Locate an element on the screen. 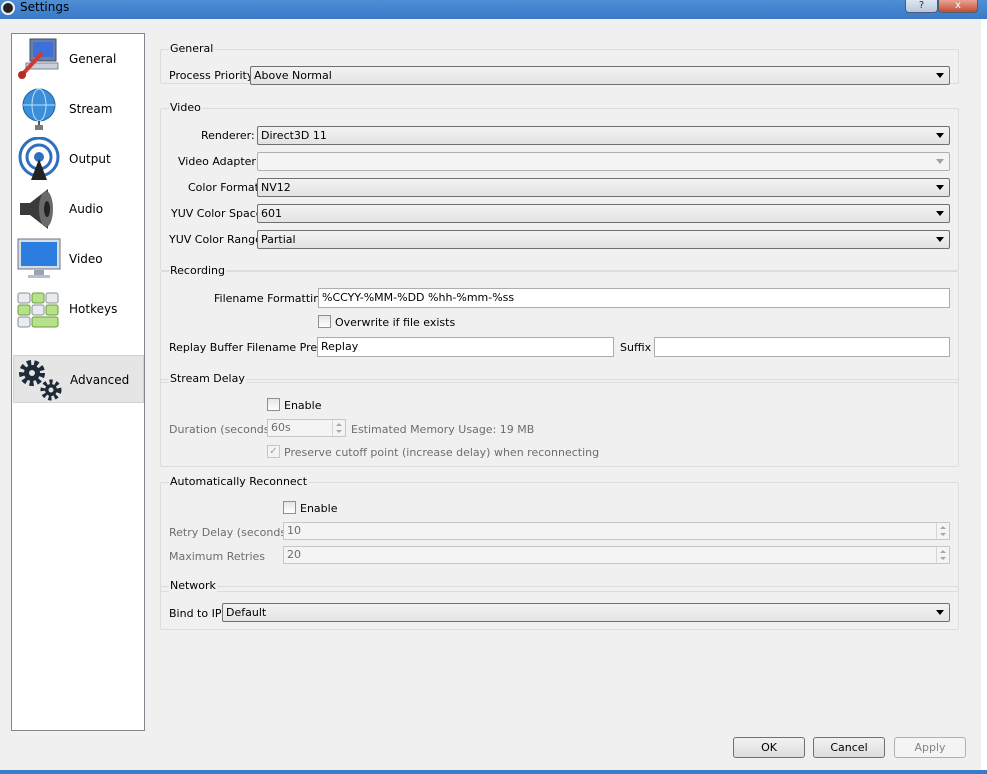 The image size is (987, 774). window-title: Settings is located at coordinates (45, 7).